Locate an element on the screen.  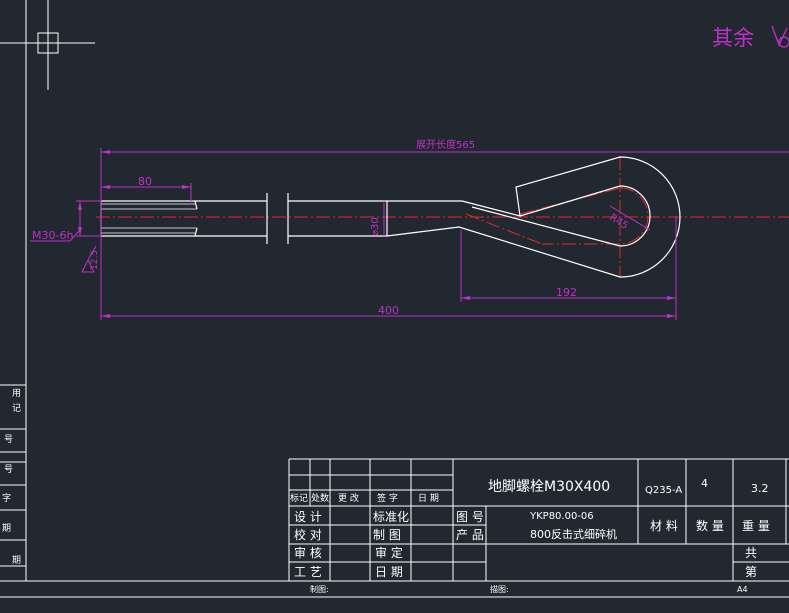
roughness-label: 12.5 is located at coordinates (95, 260).